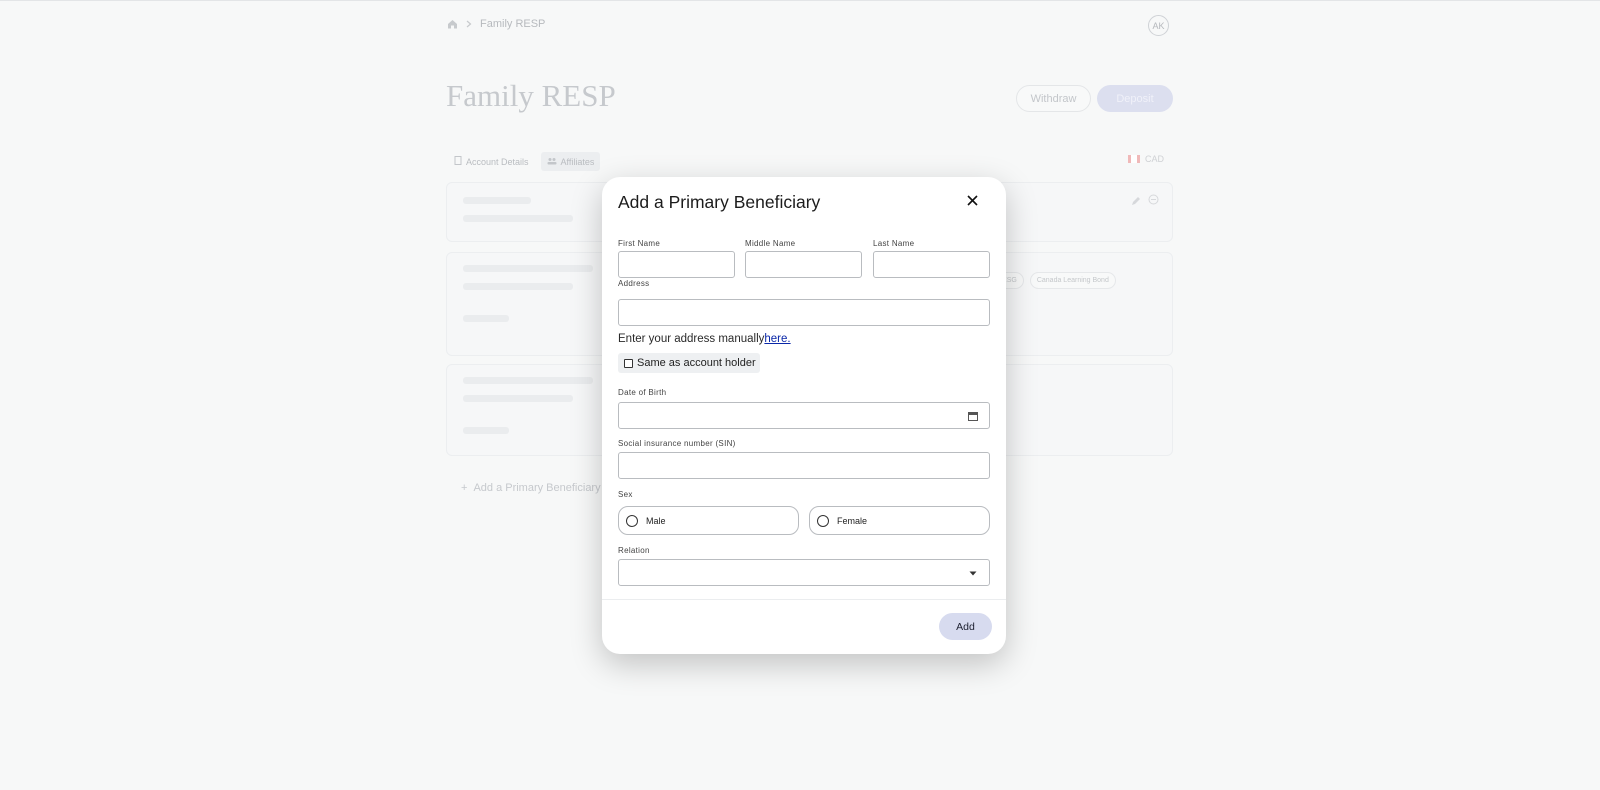 This screenshot has width=1600, height=790. Describe the element at coordinates (804, 572) in the screenshot. I see `relation-select` at that location.